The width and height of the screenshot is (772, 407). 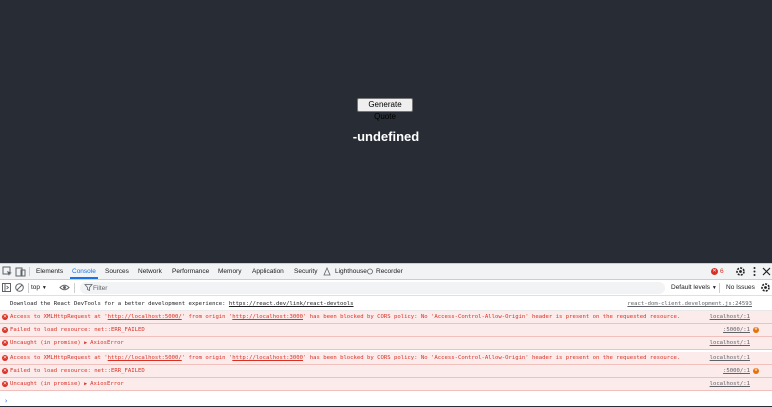 What do you see at coordinates (150, 271) in the screenshot?
I see `tab-network: Network` at bounding box center [150, 271].